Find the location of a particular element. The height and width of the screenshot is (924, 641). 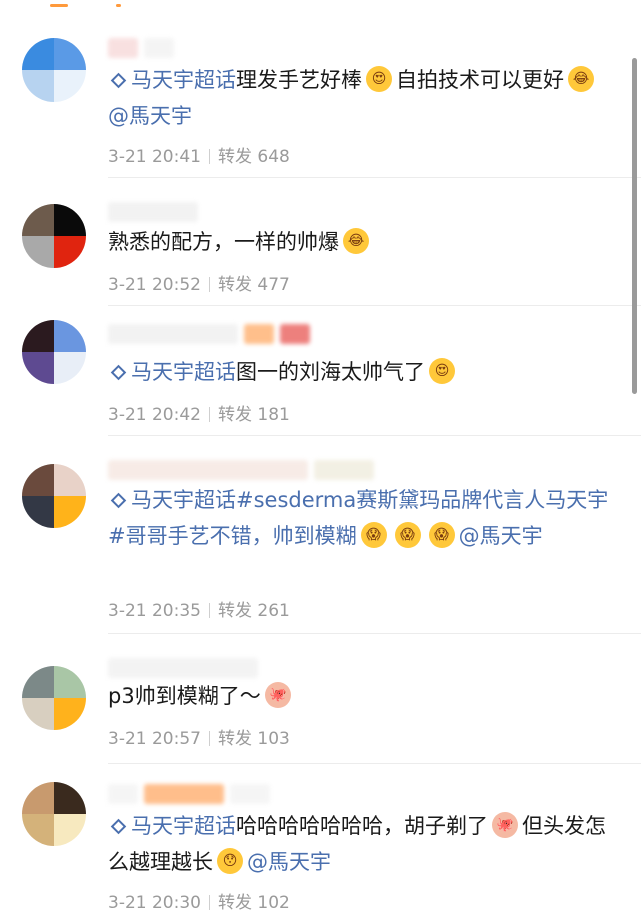

repost-count: 102 is located at coordinates (273, 903).